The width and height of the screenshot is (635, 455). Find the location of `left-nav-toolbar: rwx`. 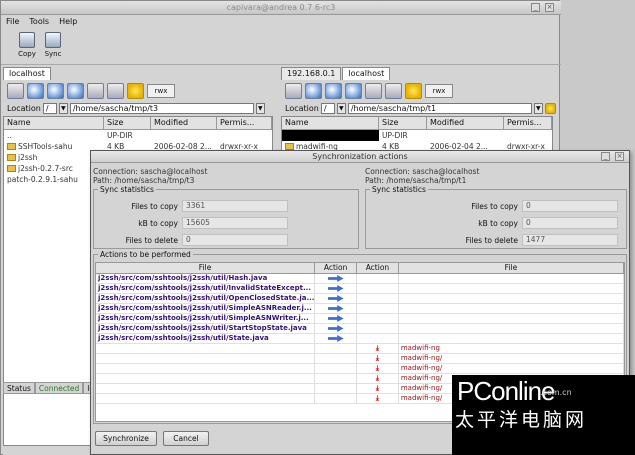

left-nav-toolbar: rwx is located at coordinates (139, 91).